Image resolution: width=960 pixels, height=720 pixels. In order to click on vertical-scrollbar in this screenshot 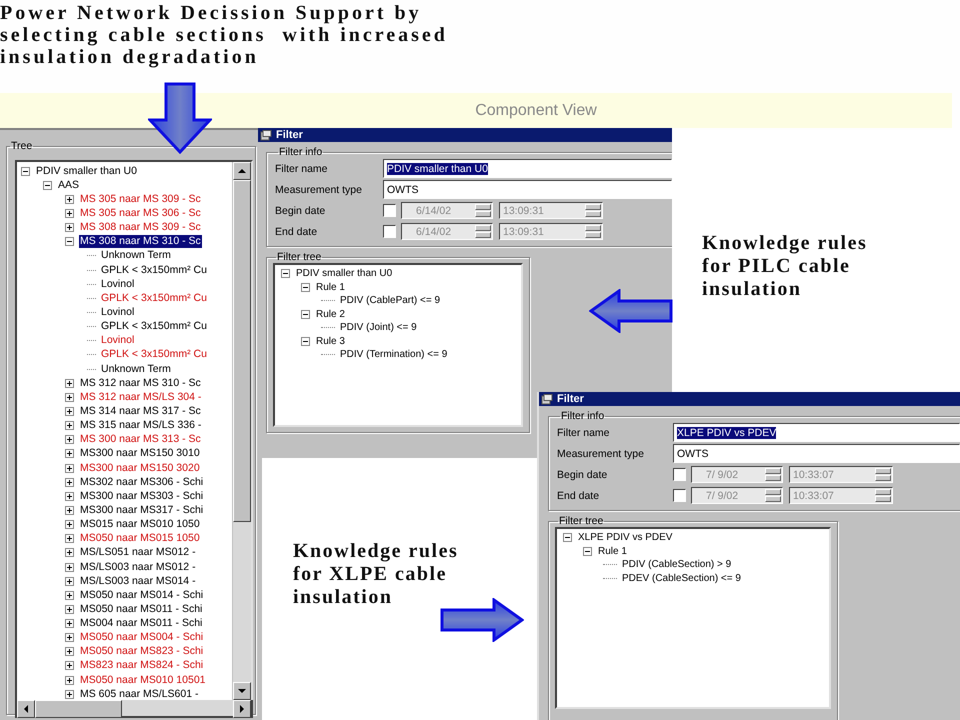, I will do `click(241, 431)`.